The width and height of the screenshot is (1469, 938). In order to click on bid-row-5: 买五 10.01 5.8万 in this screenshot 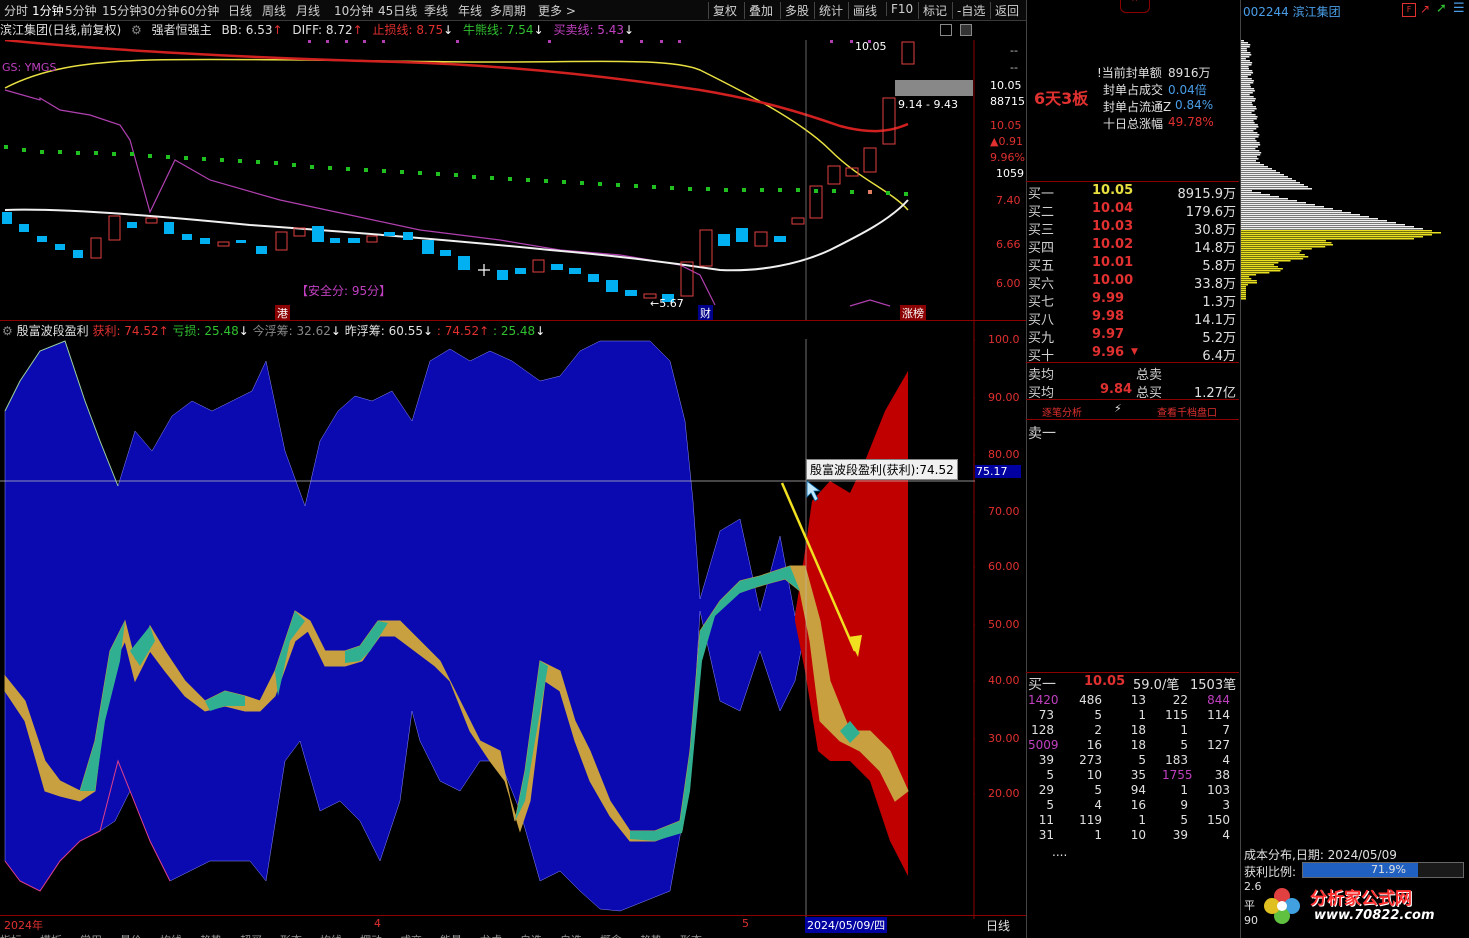, I will do `click(1133, 264)`.